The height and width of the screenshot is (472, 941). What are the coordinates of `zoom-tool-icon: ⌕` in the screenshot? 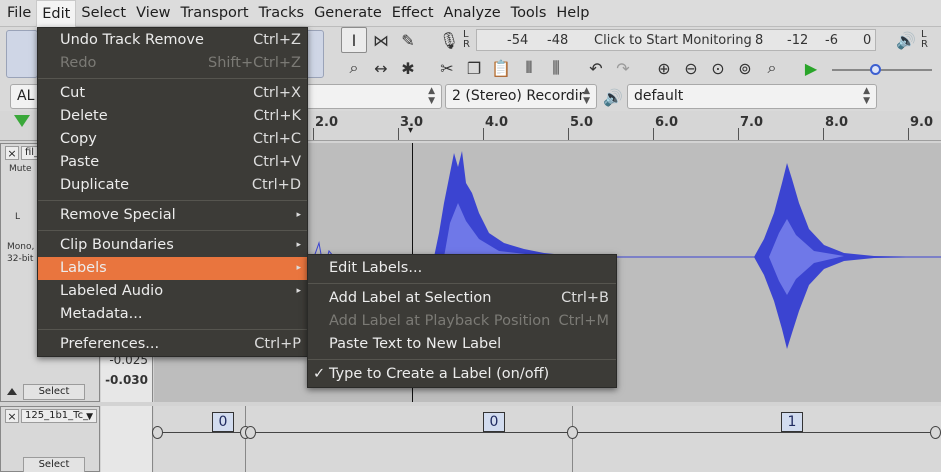 It's located at (354, 68).